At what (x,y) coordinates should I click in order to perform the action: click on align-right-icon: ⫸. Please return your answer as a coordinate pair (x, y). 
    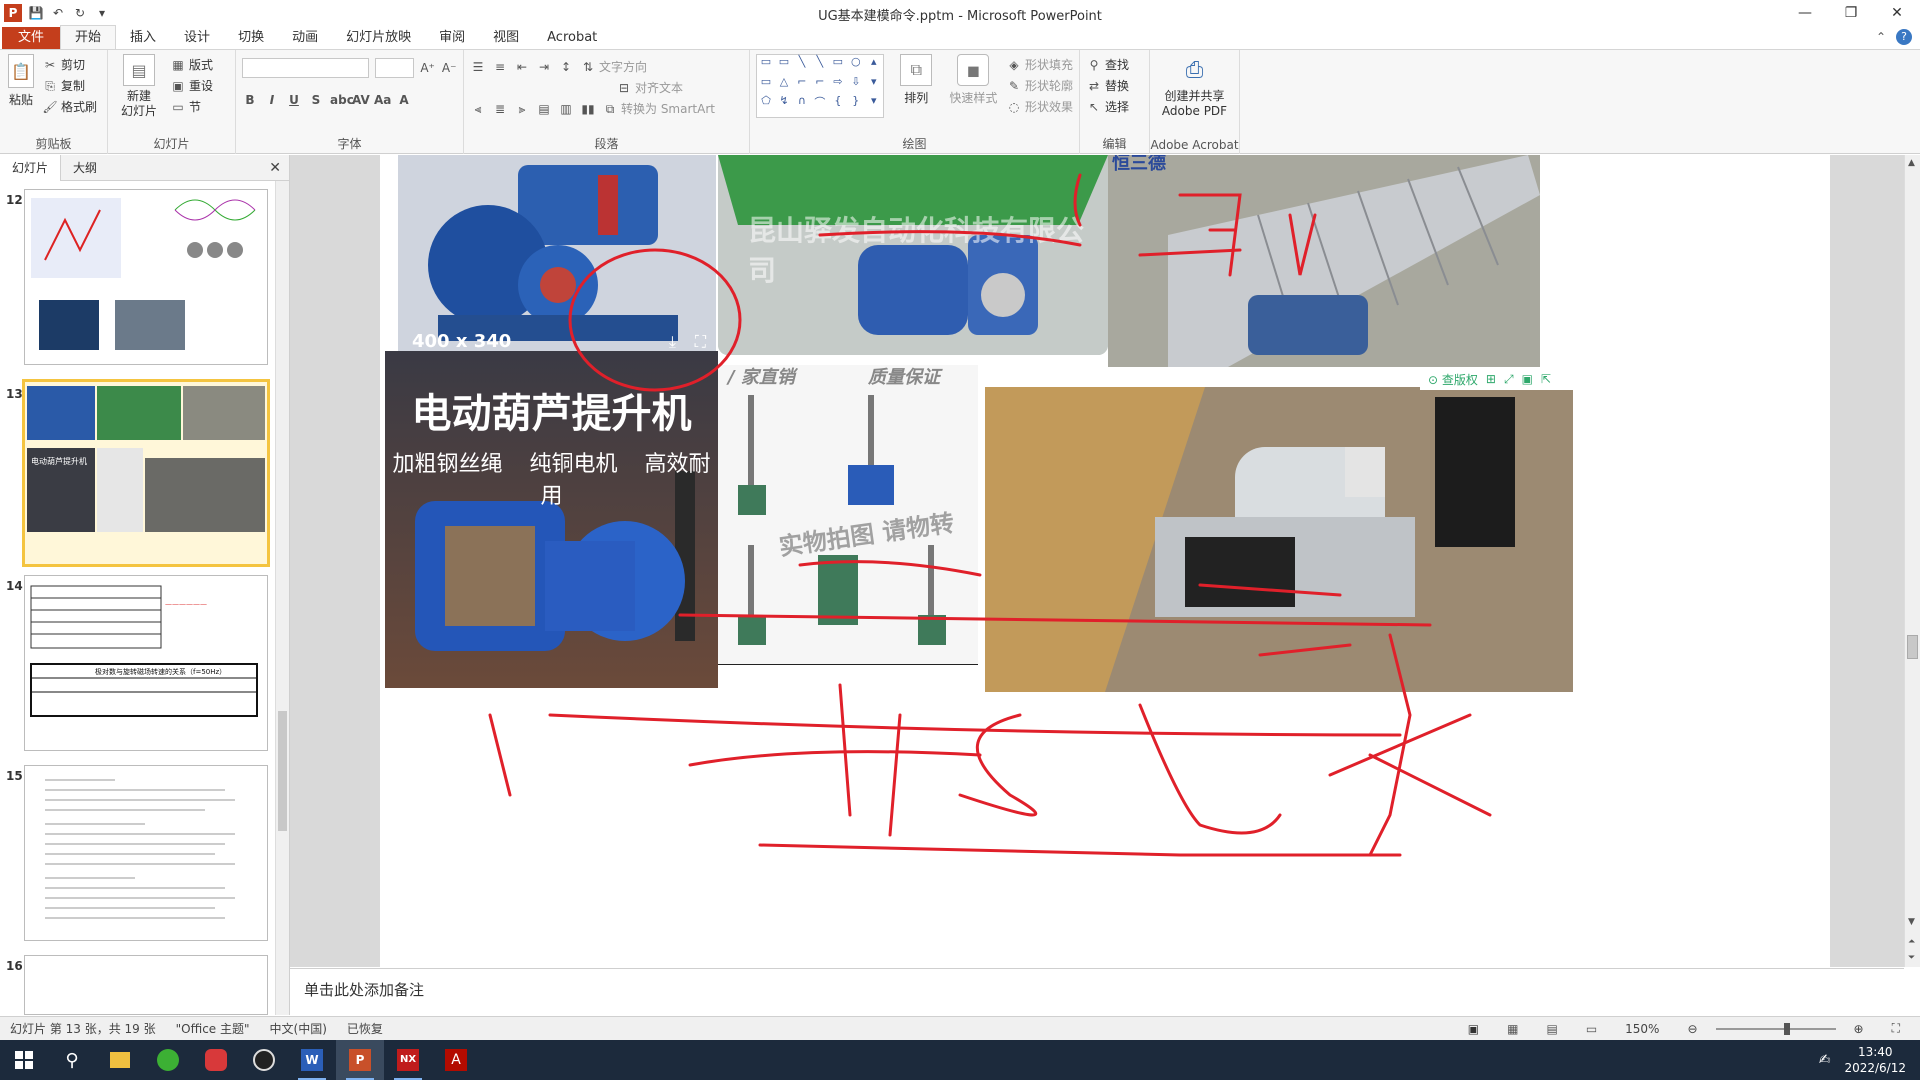
    Looking at the image, I should click on (522, 109).